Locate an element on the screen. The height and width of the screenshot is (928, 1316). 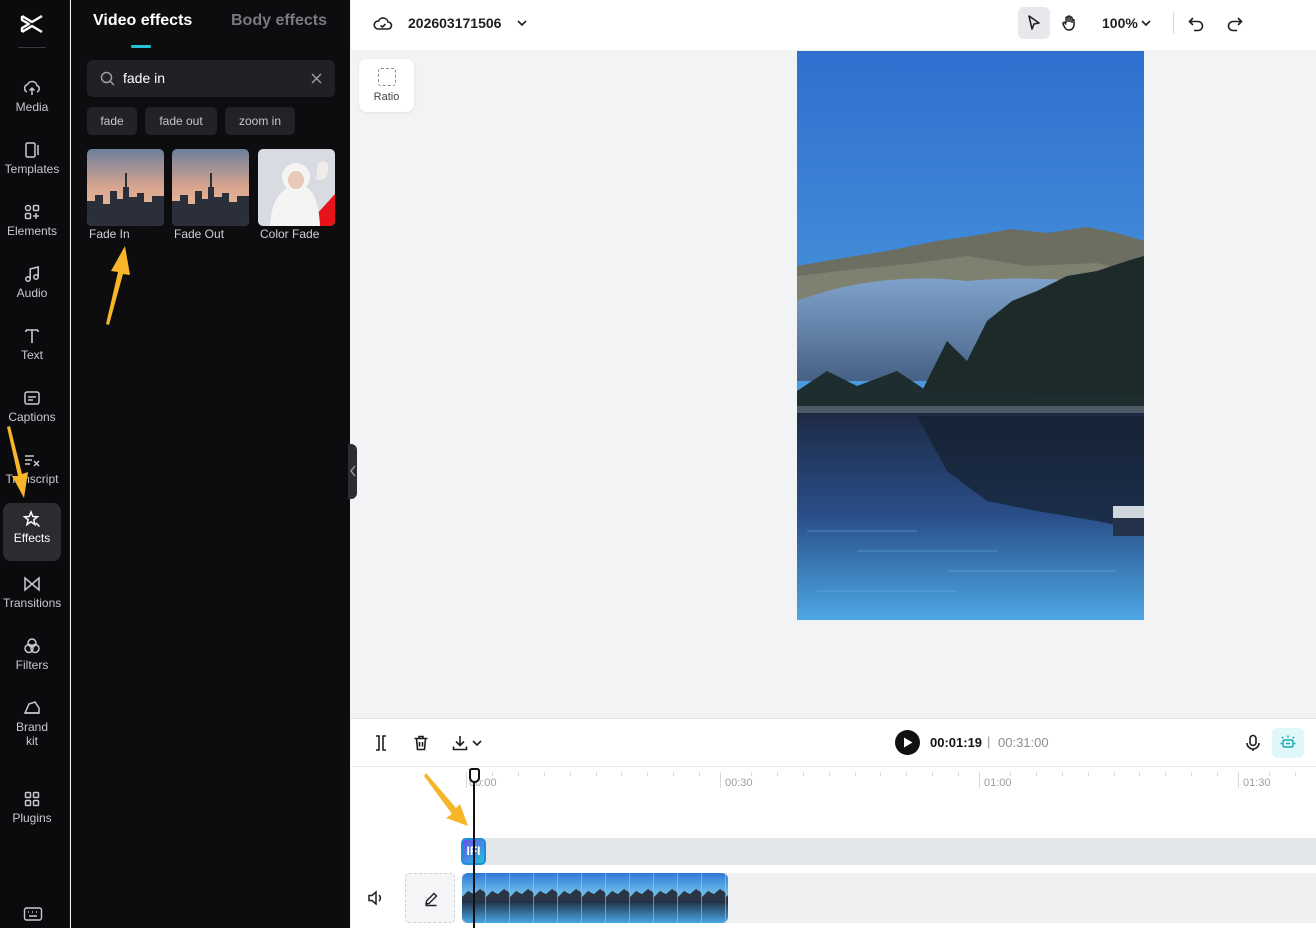
effect-thumbnail-color-fade is located at coordinates (296, 187).